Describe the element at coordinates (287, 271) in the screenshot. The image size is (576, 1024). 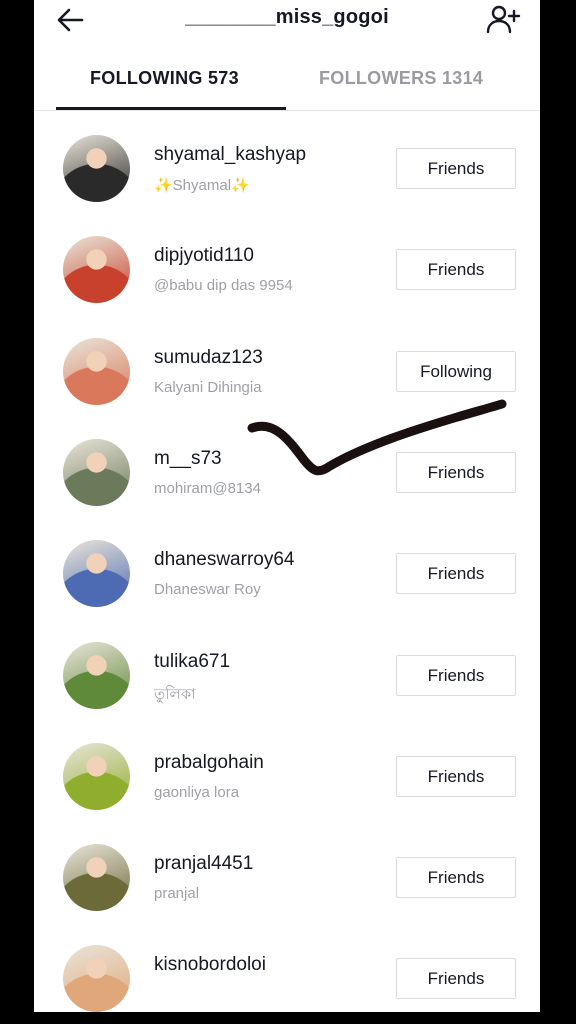
I see `list-item: dipjyotid110 @babu dip das 9954 Friends` at that location.